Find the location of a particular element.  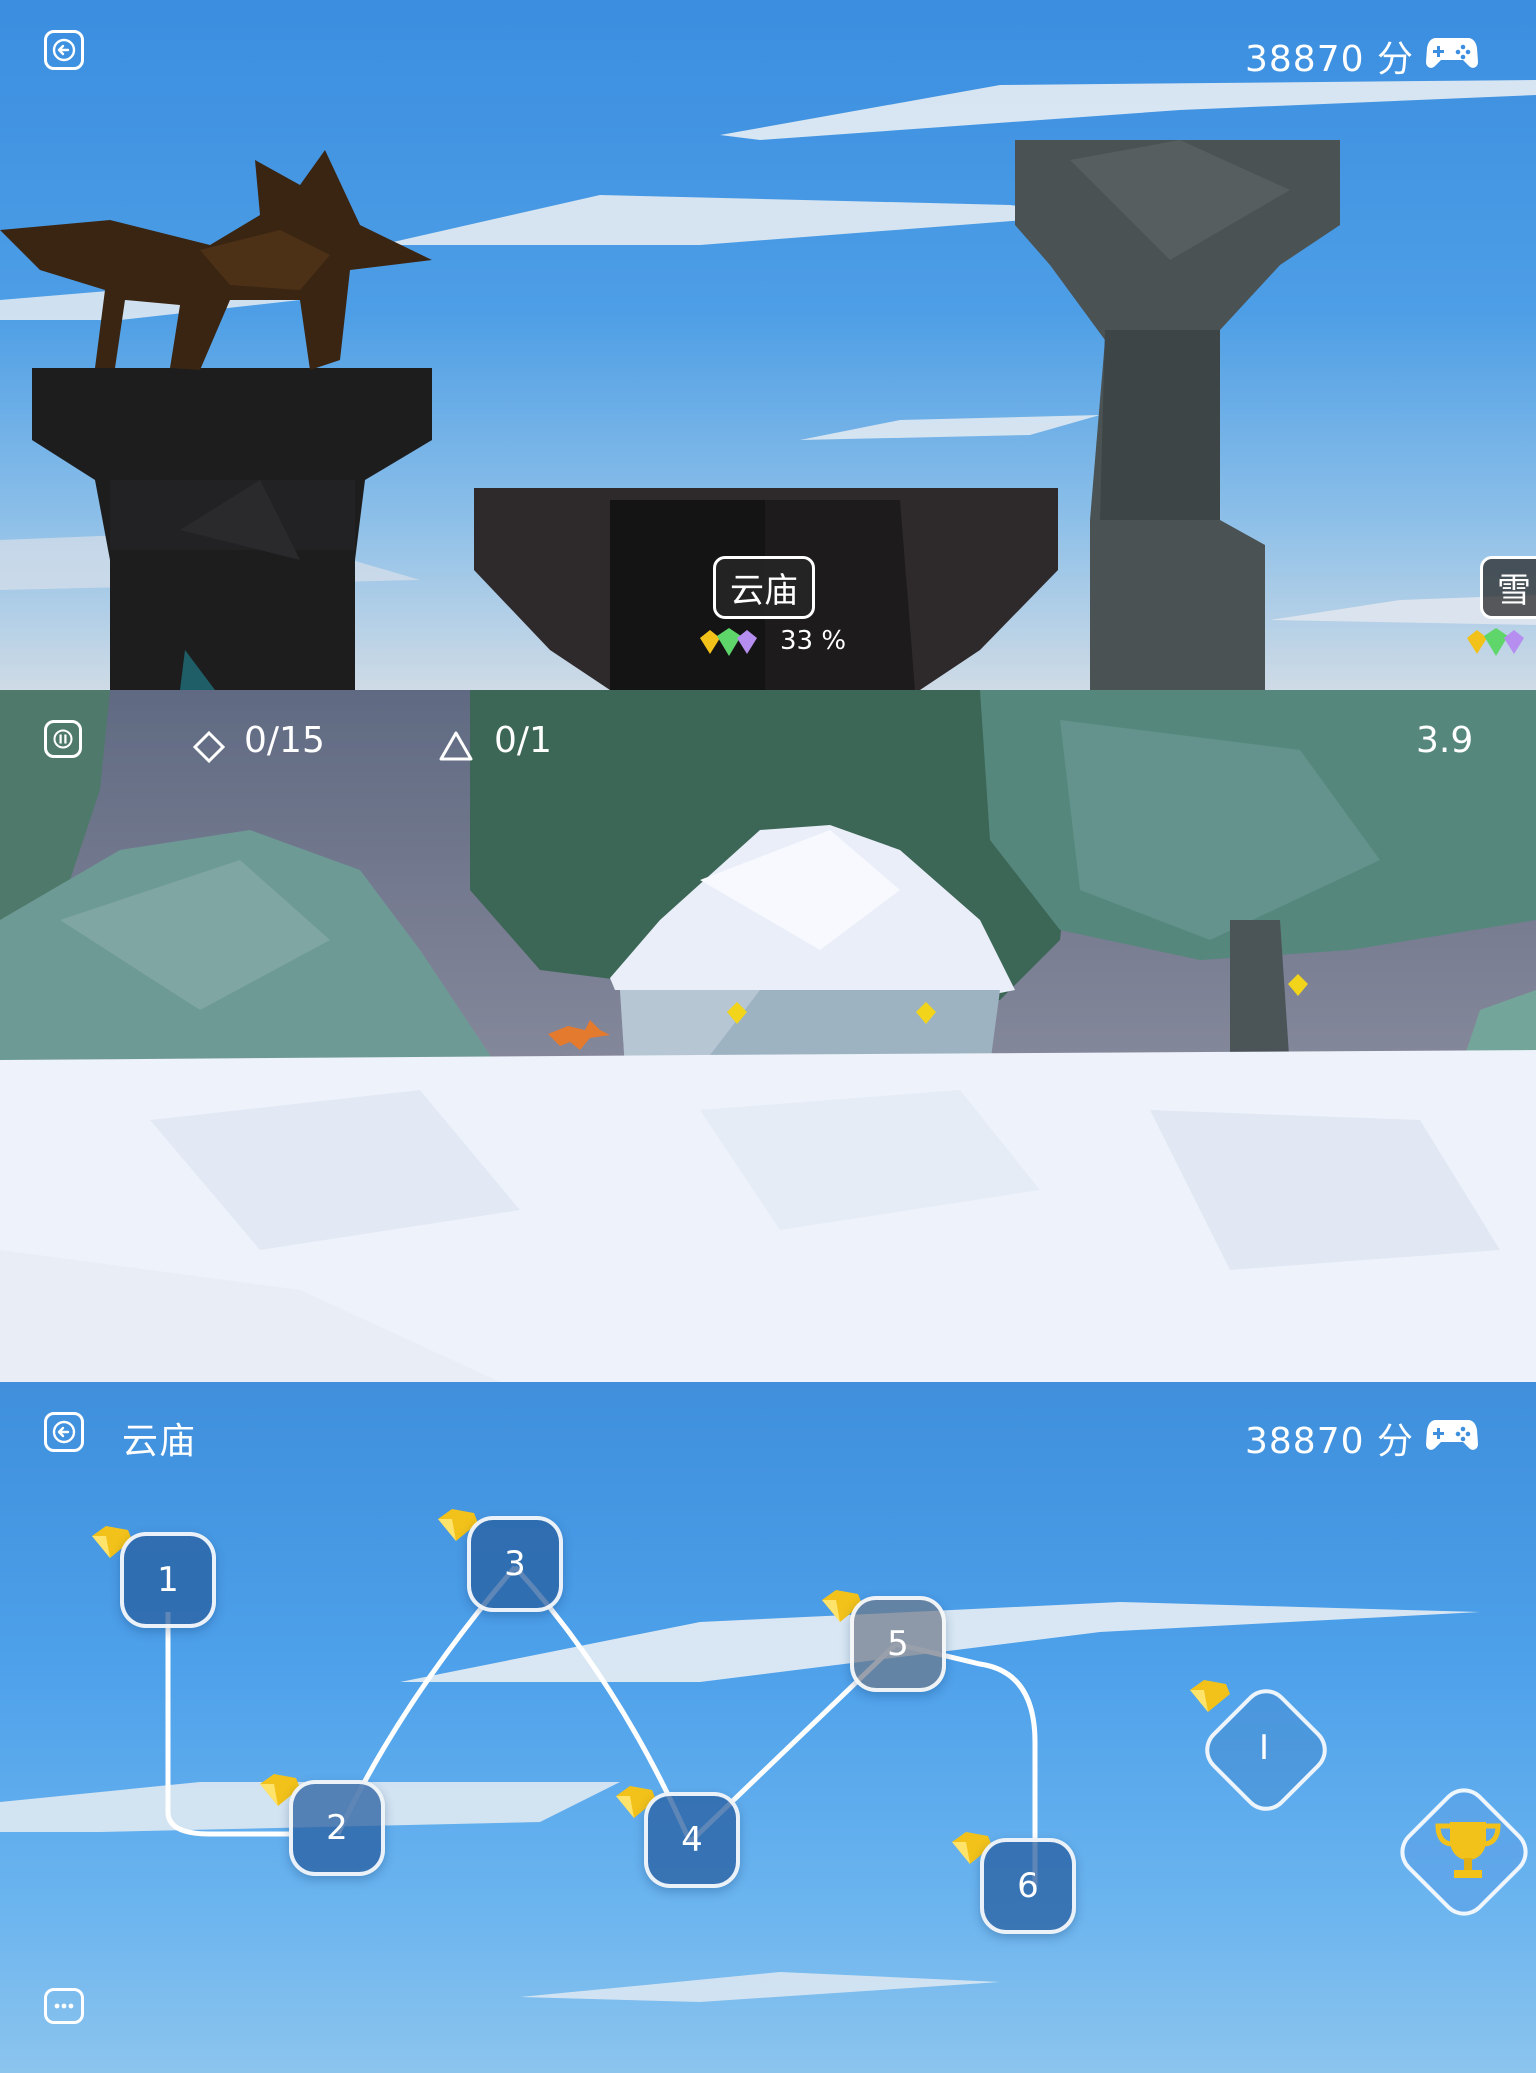

bonus-level-label: I is located at coordinates (1264, 1748).